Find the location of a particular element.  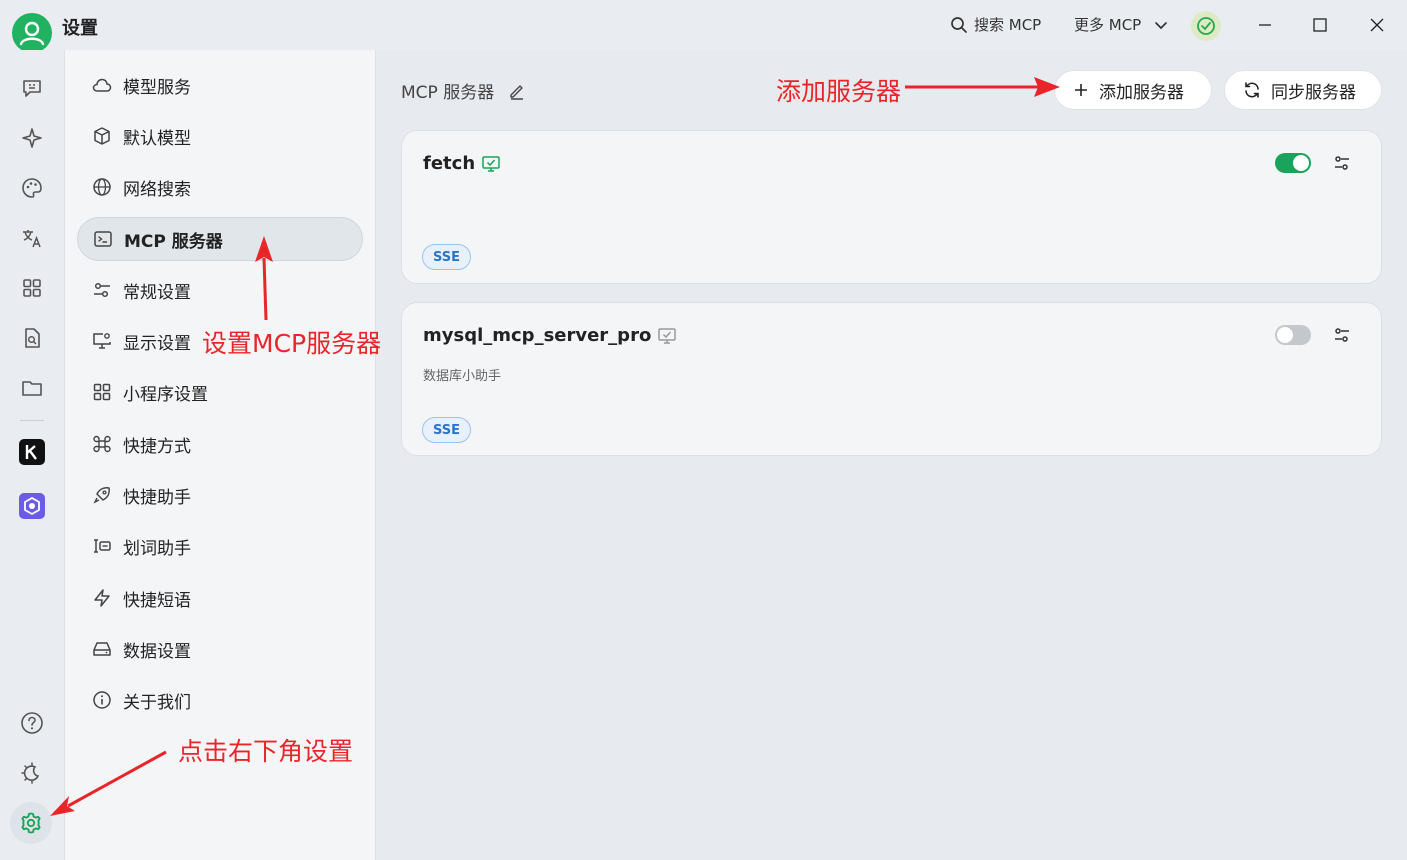

drive-icon is located at coordinates (102, 649).